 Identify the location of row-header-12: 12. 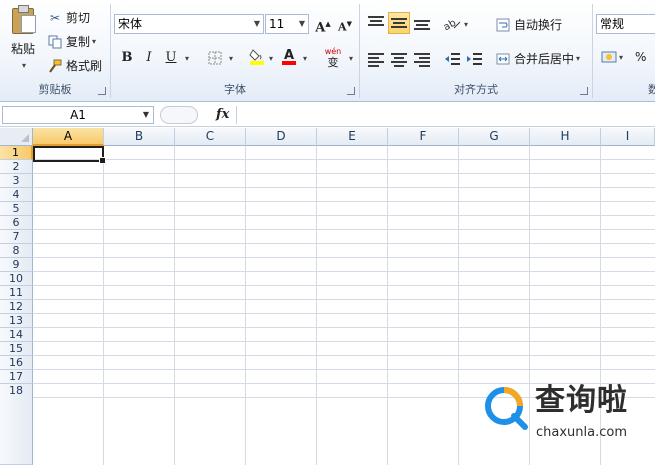
(16, 307).